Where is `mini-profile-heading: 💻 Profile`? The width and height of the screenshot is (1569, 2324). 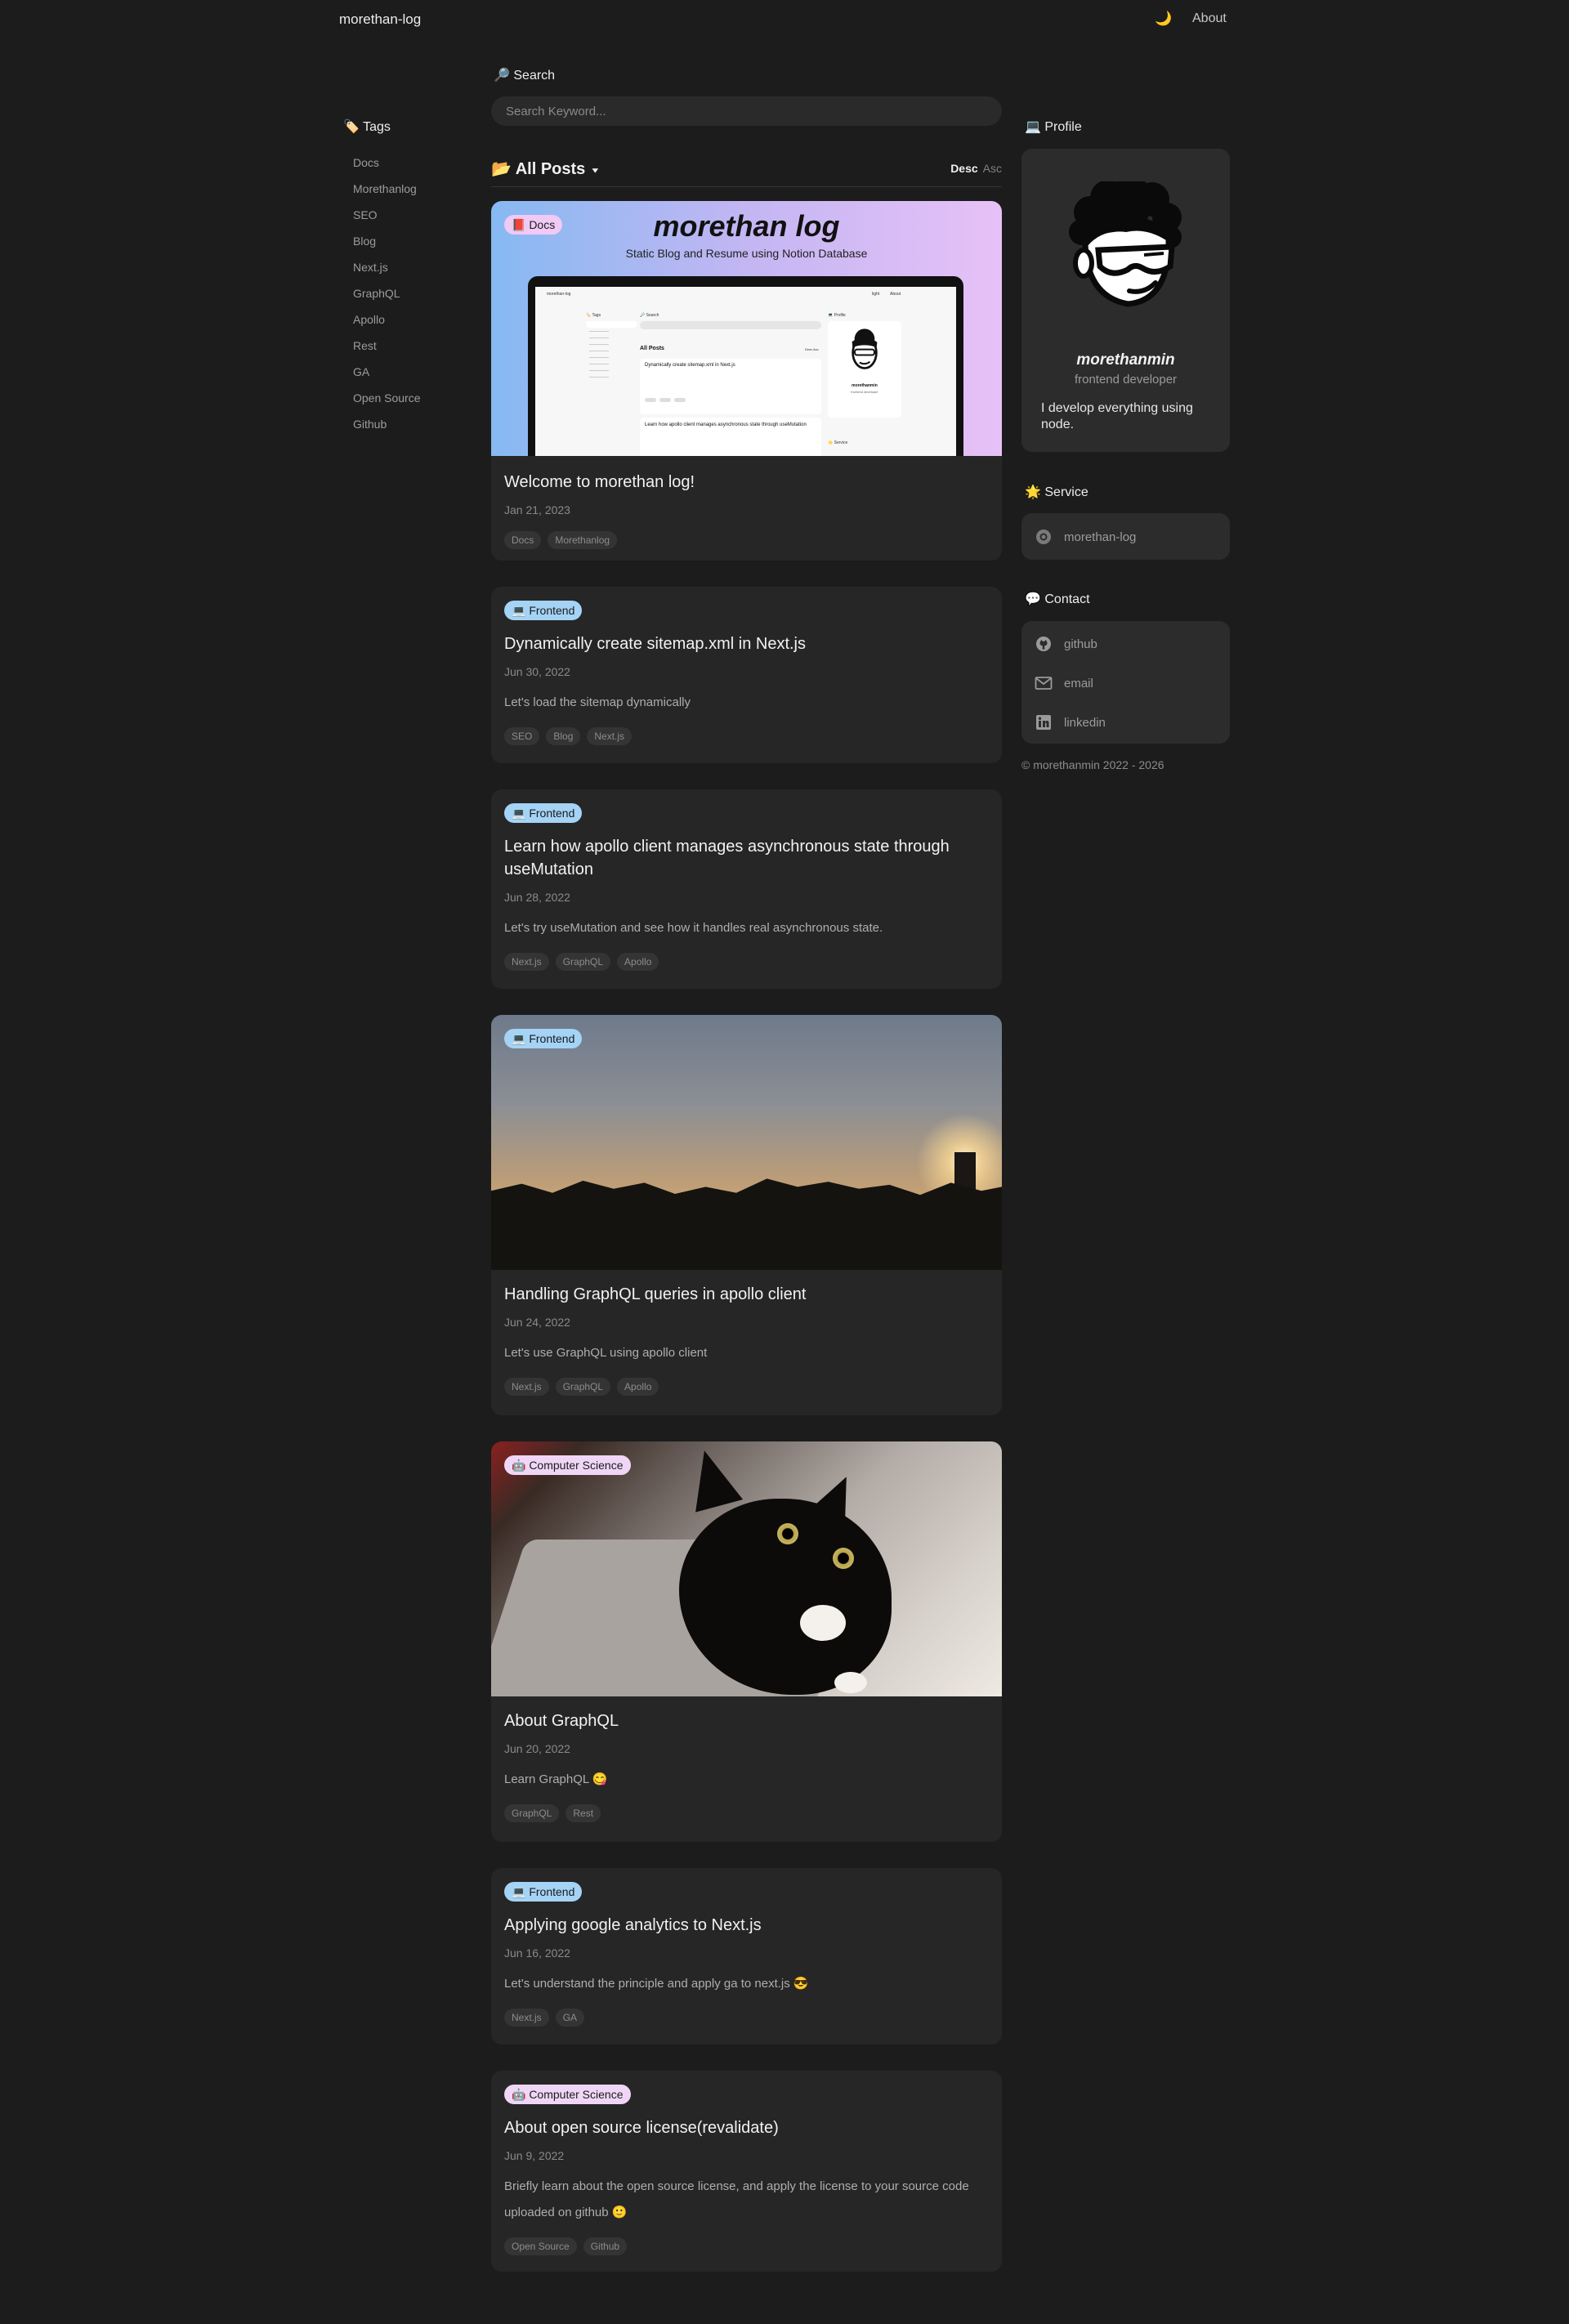
mini-profile-heading: 💻 Profile is located at coordinates (837, 315).